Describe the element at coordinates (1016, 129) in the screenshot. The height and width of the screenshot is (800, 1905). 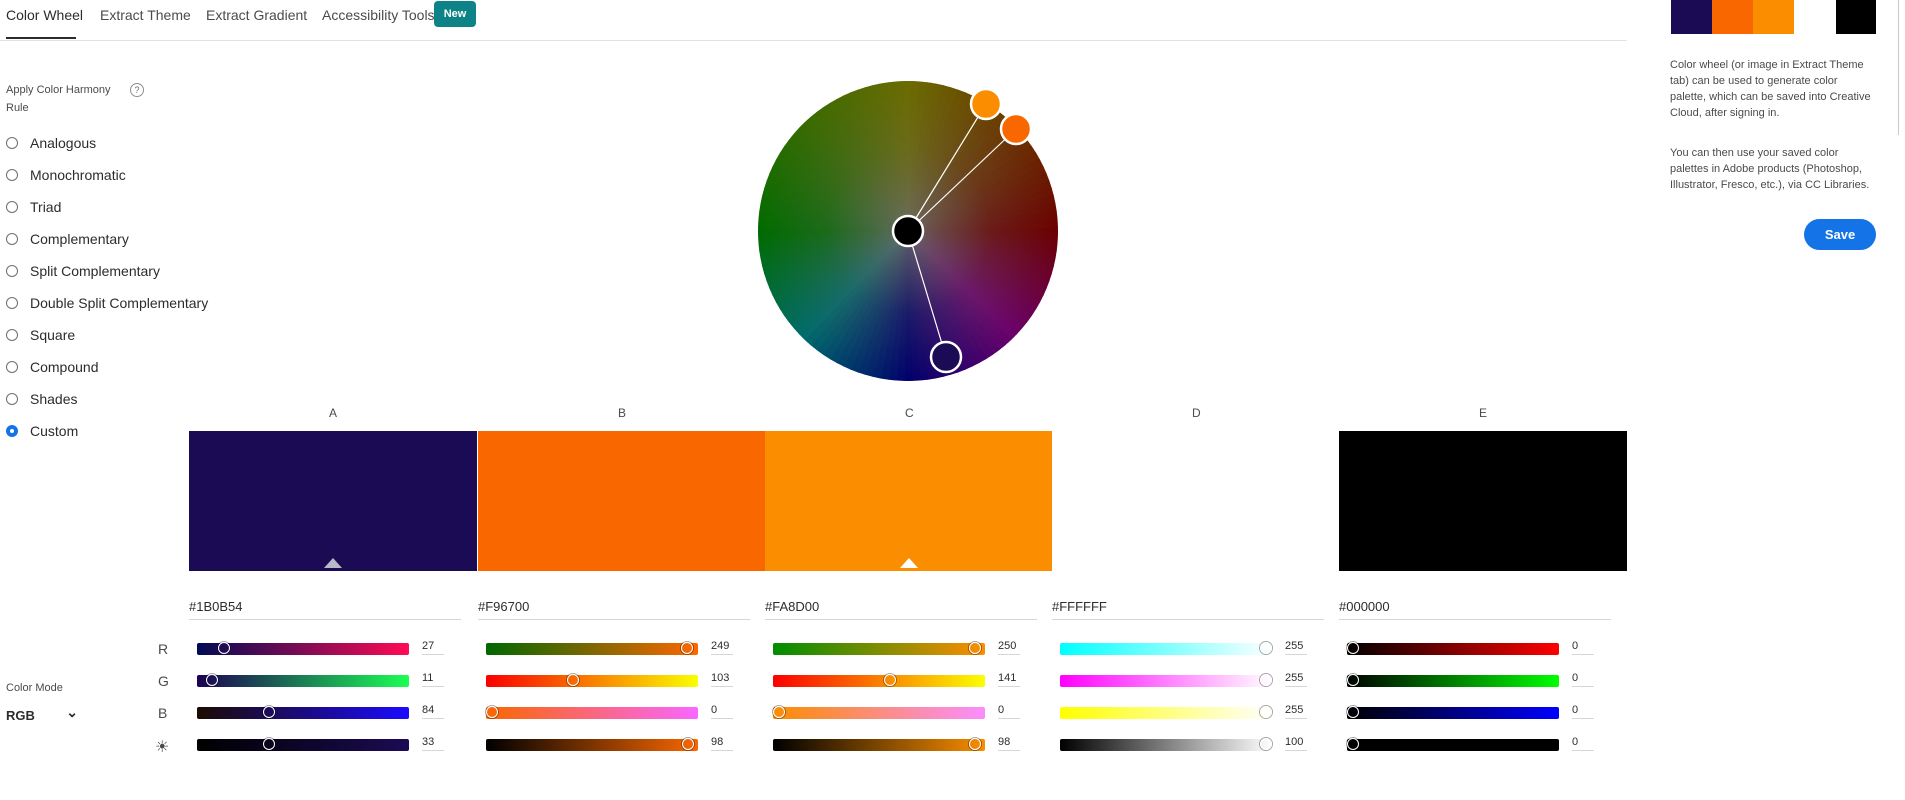
I see `wheel-handle-b` at that location.